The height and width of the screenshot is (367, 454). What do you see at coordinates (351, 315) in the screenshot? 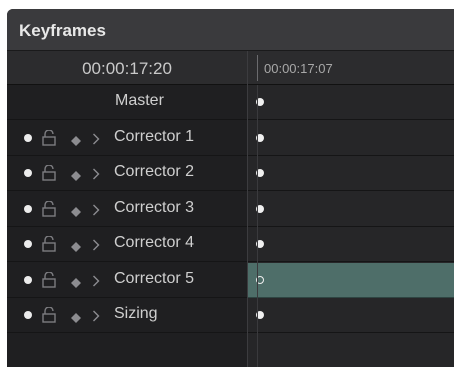
I see `timeline-row-sizing` at bounding box center [351, 315].